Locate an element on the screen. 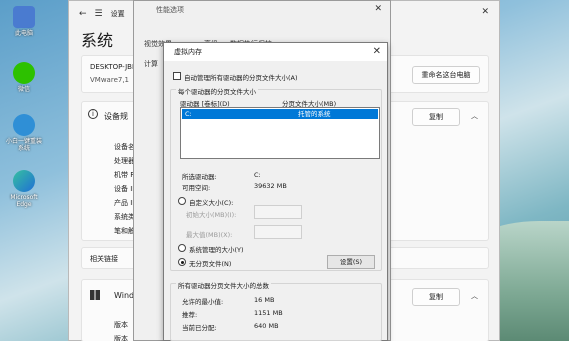 The width and height of the screenshot is (569, 341). desktop-icon-label: 小白一键重装系统 is located at coordinates (24, 145).